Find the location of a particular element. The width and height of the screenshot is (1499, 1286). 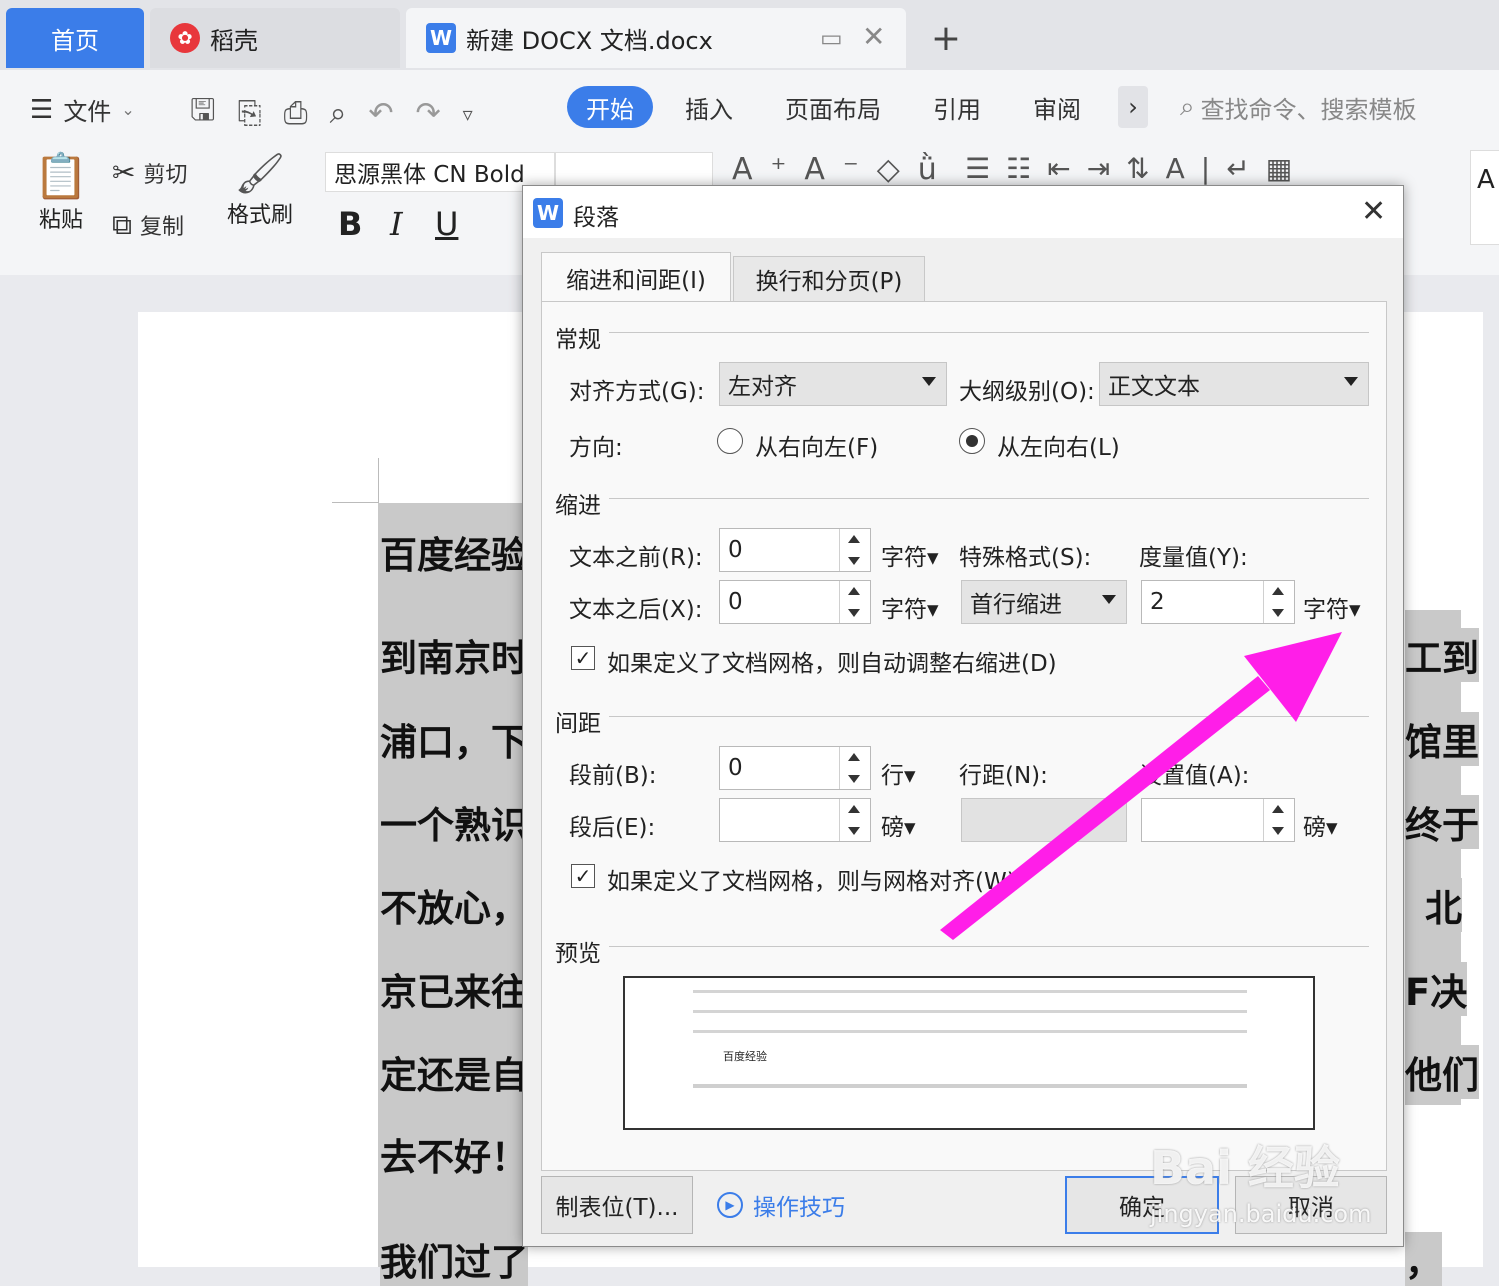

chevron-down-icon: ⌄ is located at coordinates (128, 109).